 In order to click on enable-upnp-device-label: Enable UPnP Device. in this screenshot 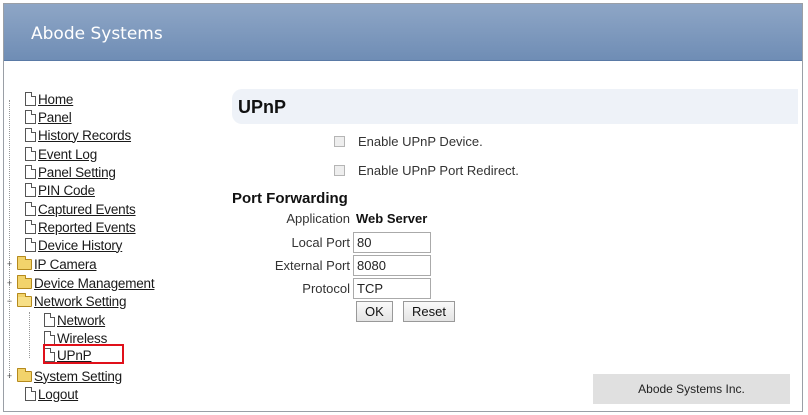, I will do `click(420, 141)`.